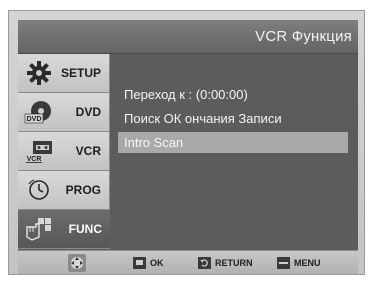  Describe the element at coordinates (85, 229) in the screenshot. I see `sidebar-item-label: FUNC` at that location.